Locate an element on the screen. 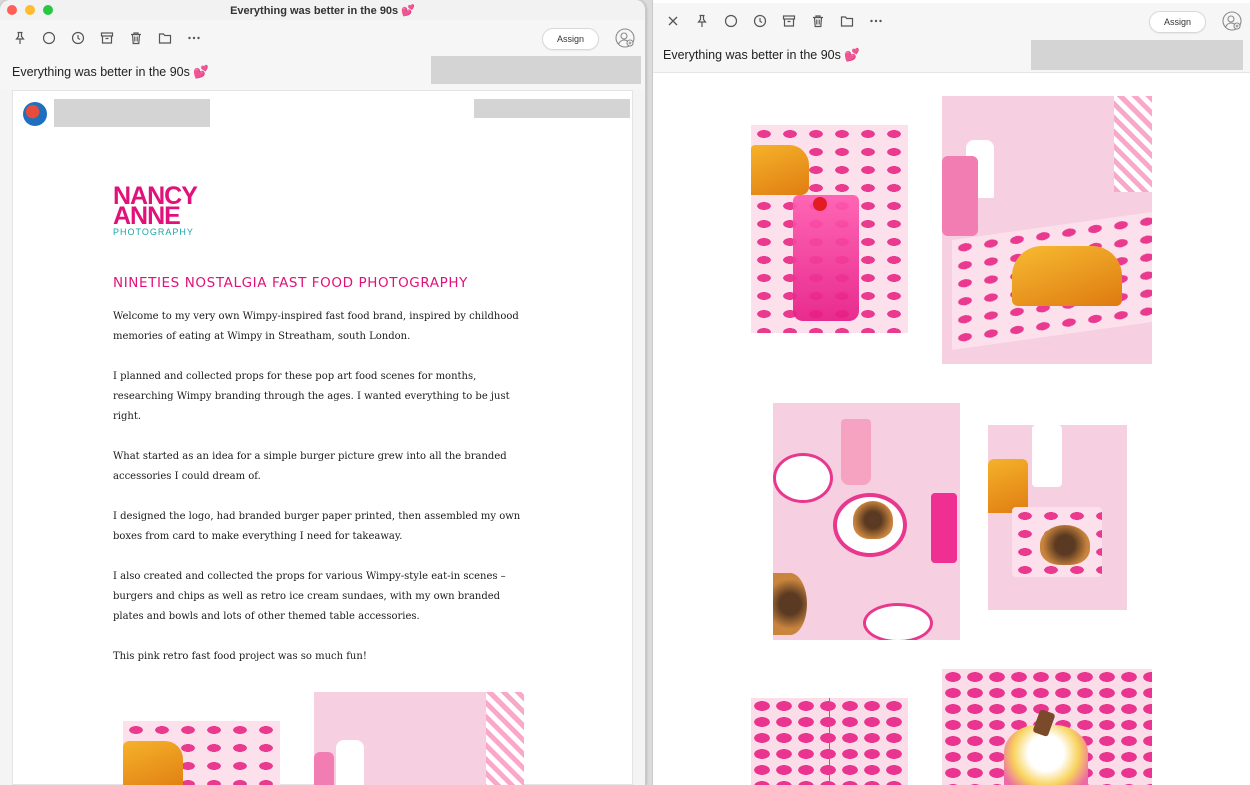 The height and width of the screenshot is (785, 1250). zoom-window-button is located at coordinates (48, 10).